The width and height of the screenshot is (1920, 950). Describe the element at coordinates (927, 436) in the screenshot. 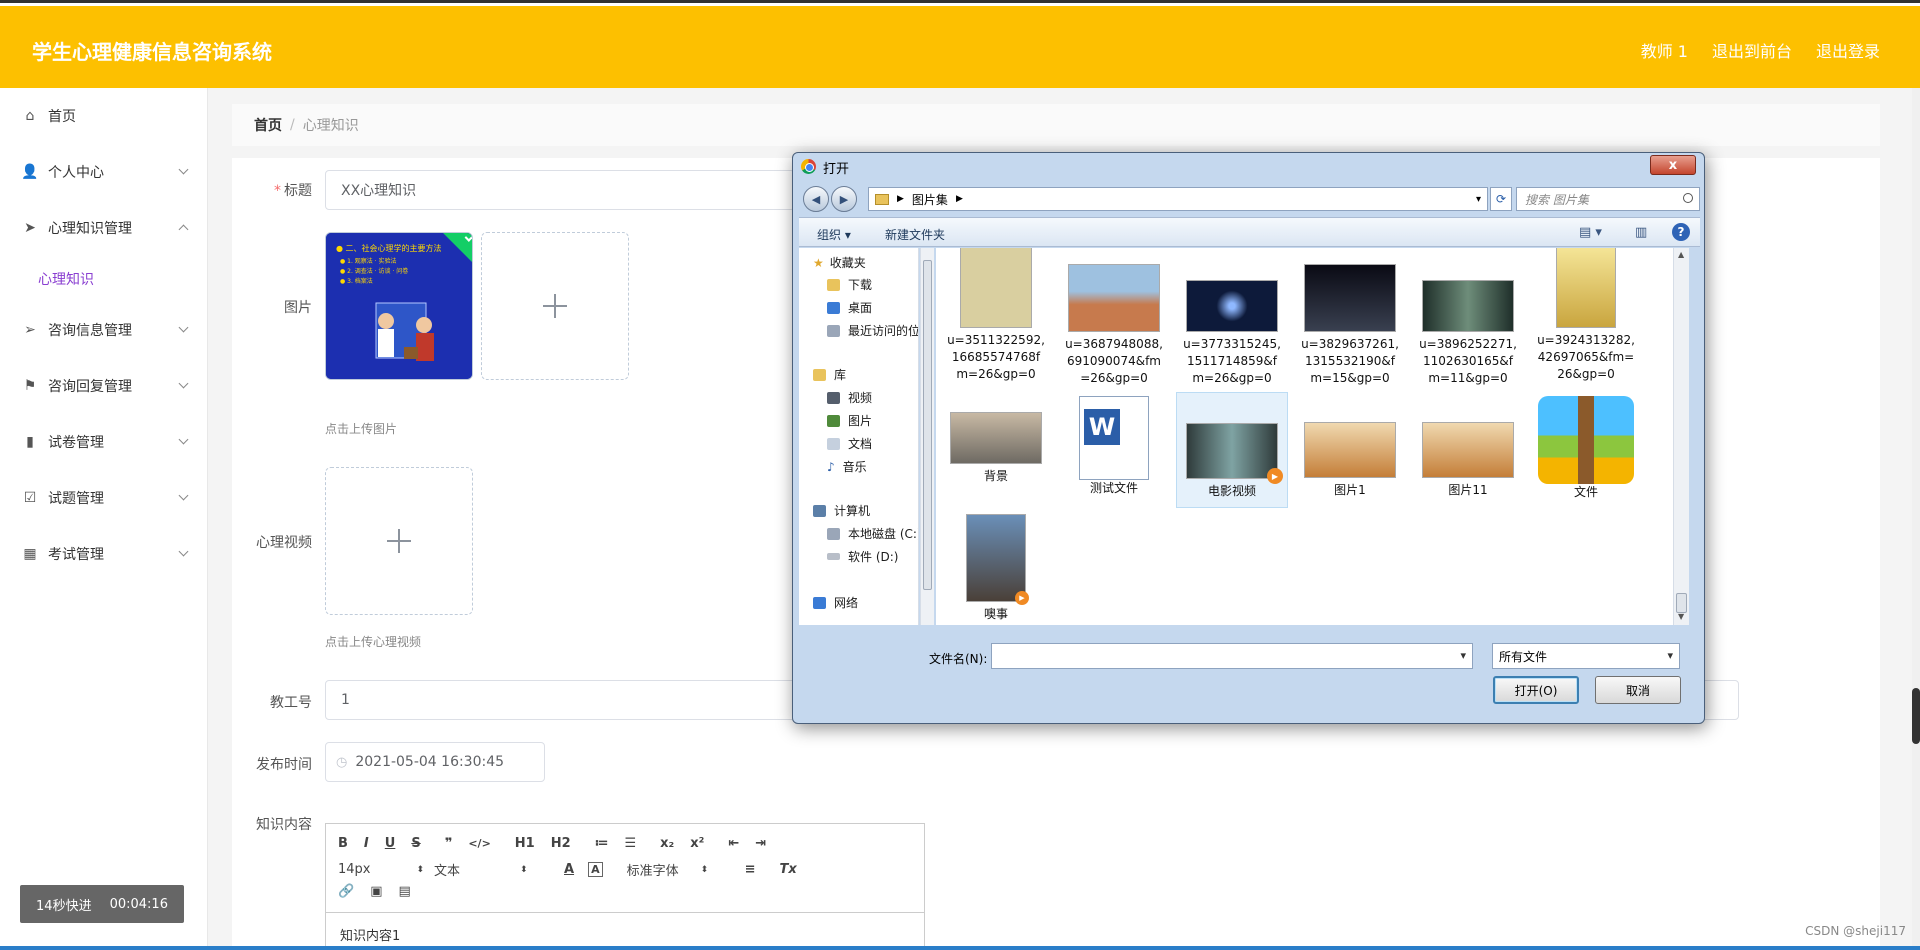

I see `nav-pane-scrollbar` at that location.